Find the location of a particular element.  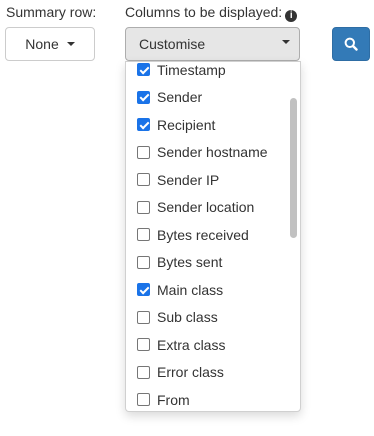

column-option: Sender IP is located at coordinates (206, 180).